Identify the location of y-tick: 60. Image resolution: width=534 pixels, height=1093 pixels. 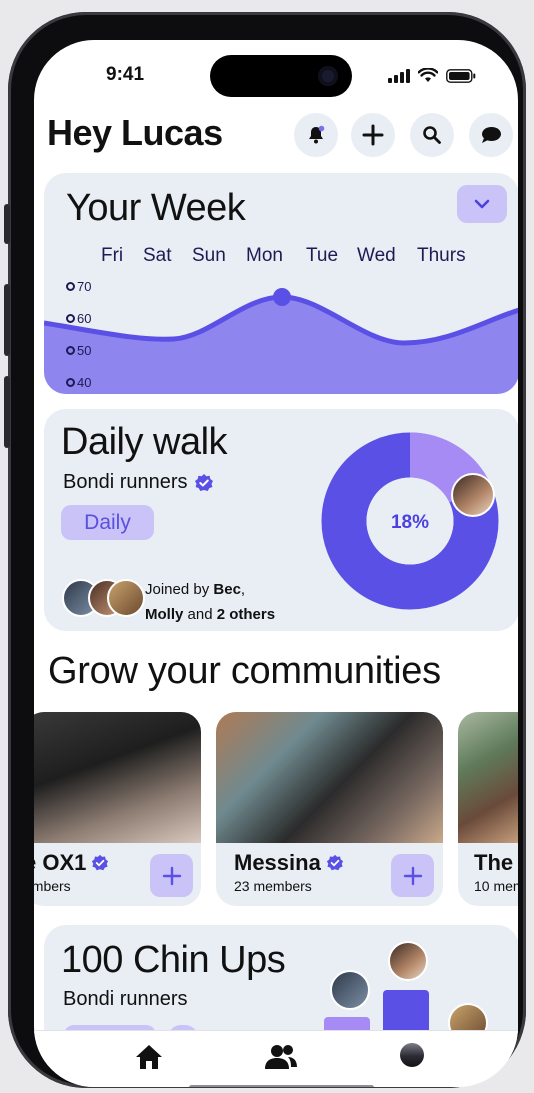
(78, 318).